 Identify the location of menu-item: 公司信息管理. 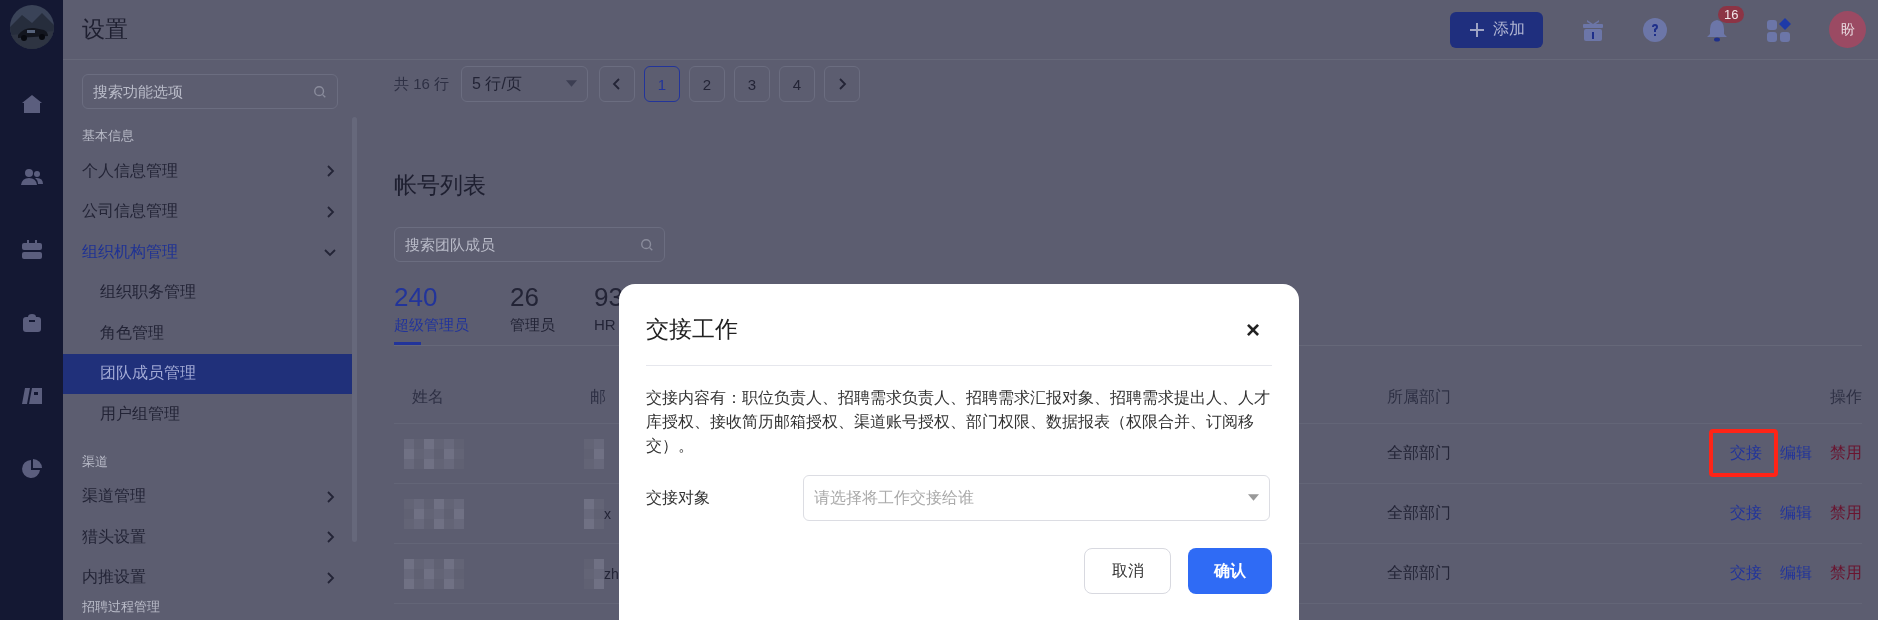
(207, 211).